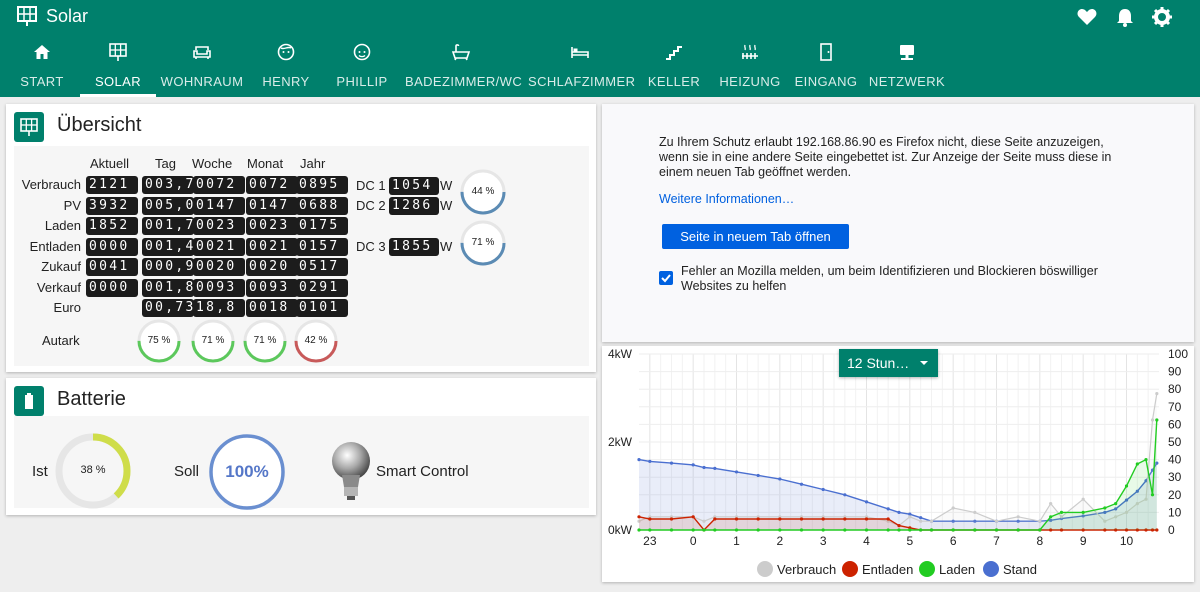  What do you see at coordinates (414, 206) in the screenshot?
I see `dc-value: 1286` at bounding box center [414, 206].